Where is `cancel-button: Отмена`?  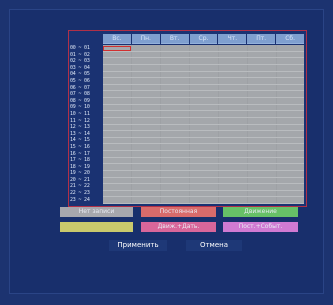 cancel-button: Отмена is located at coordinates (214, 245).